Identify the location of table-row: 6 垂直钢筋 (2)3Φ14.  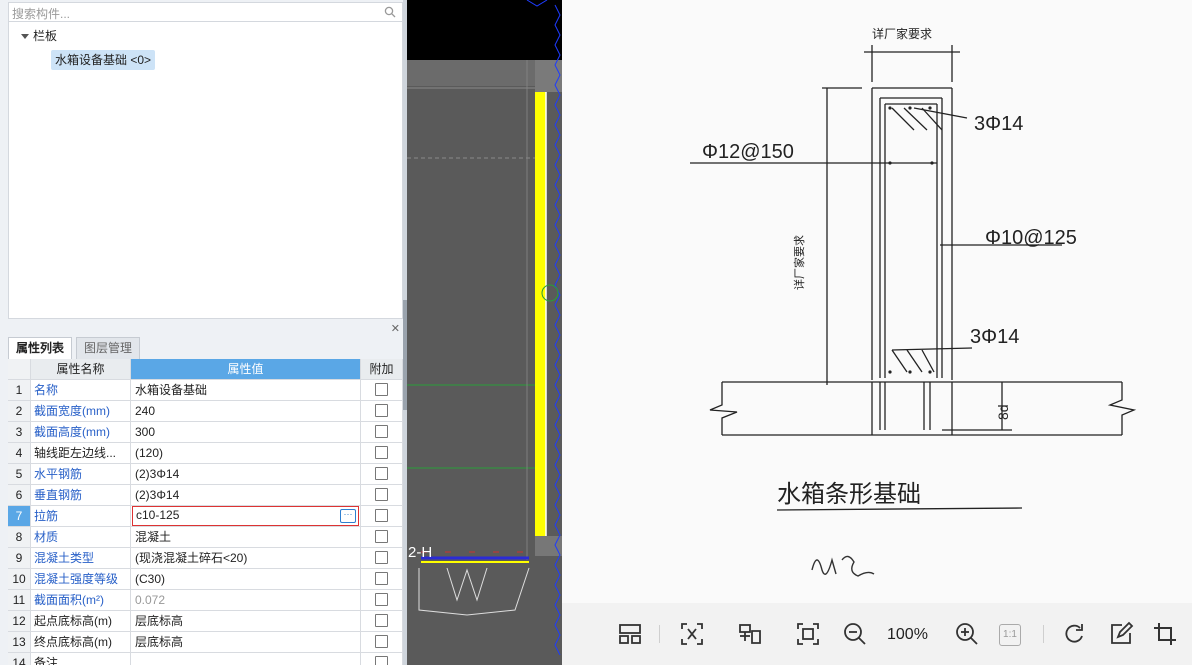
(205, 495).